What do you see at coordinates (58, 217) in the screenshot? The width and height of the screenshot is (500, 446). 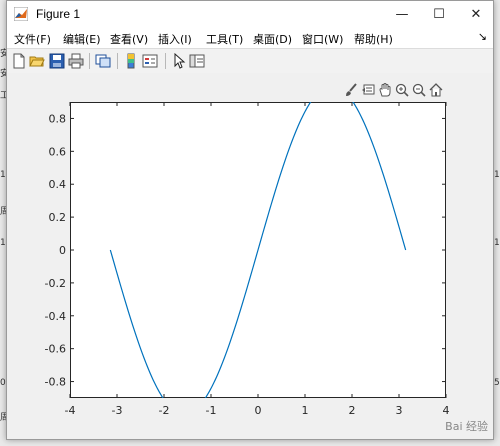 I see `y-tick-label: 0.2` at bounding box center [58, 217].